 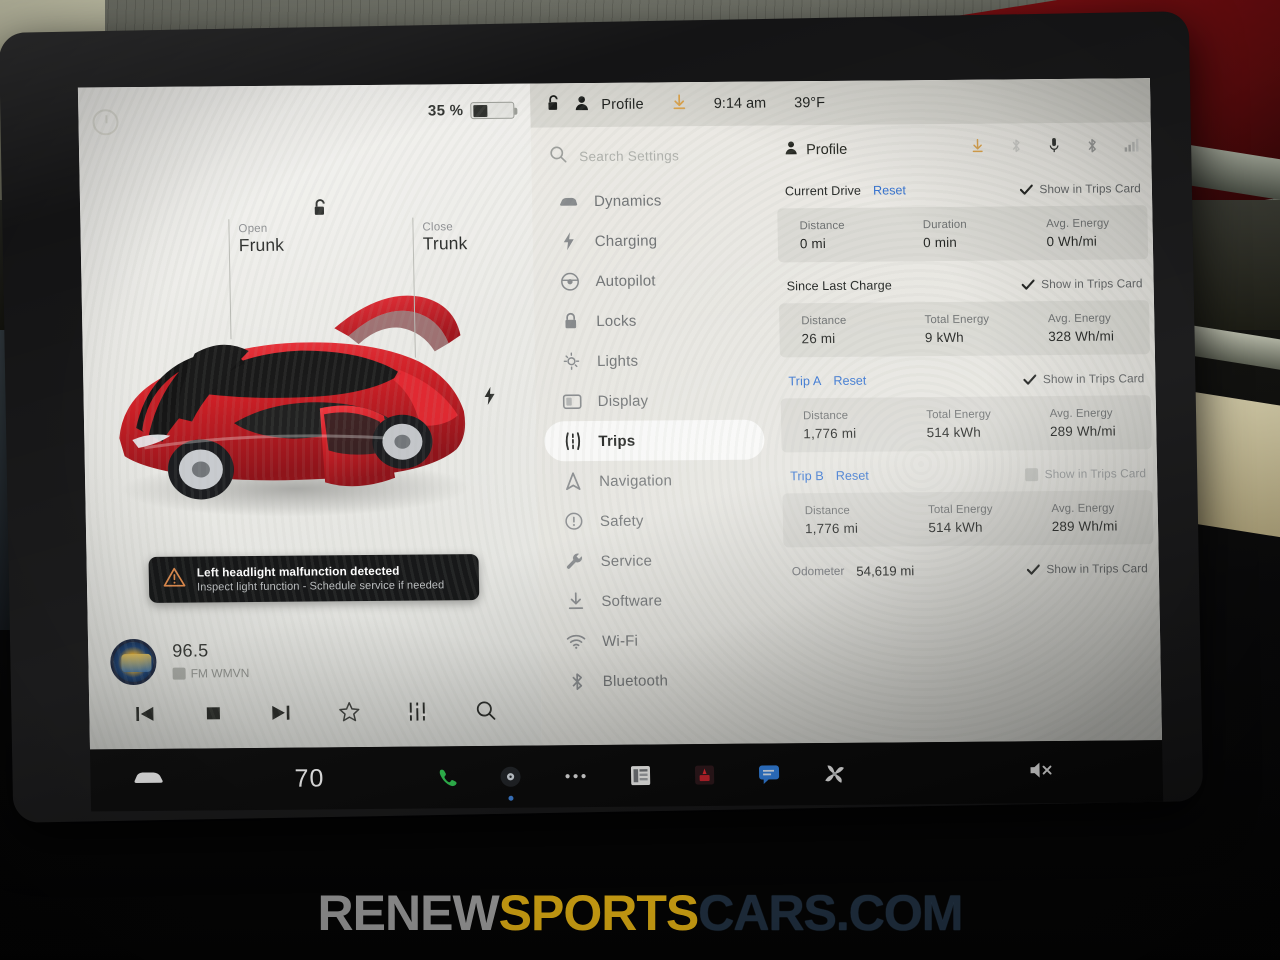 I want to click on sidebar-item-label: Wi-Fi, so click(x=620, y=641).